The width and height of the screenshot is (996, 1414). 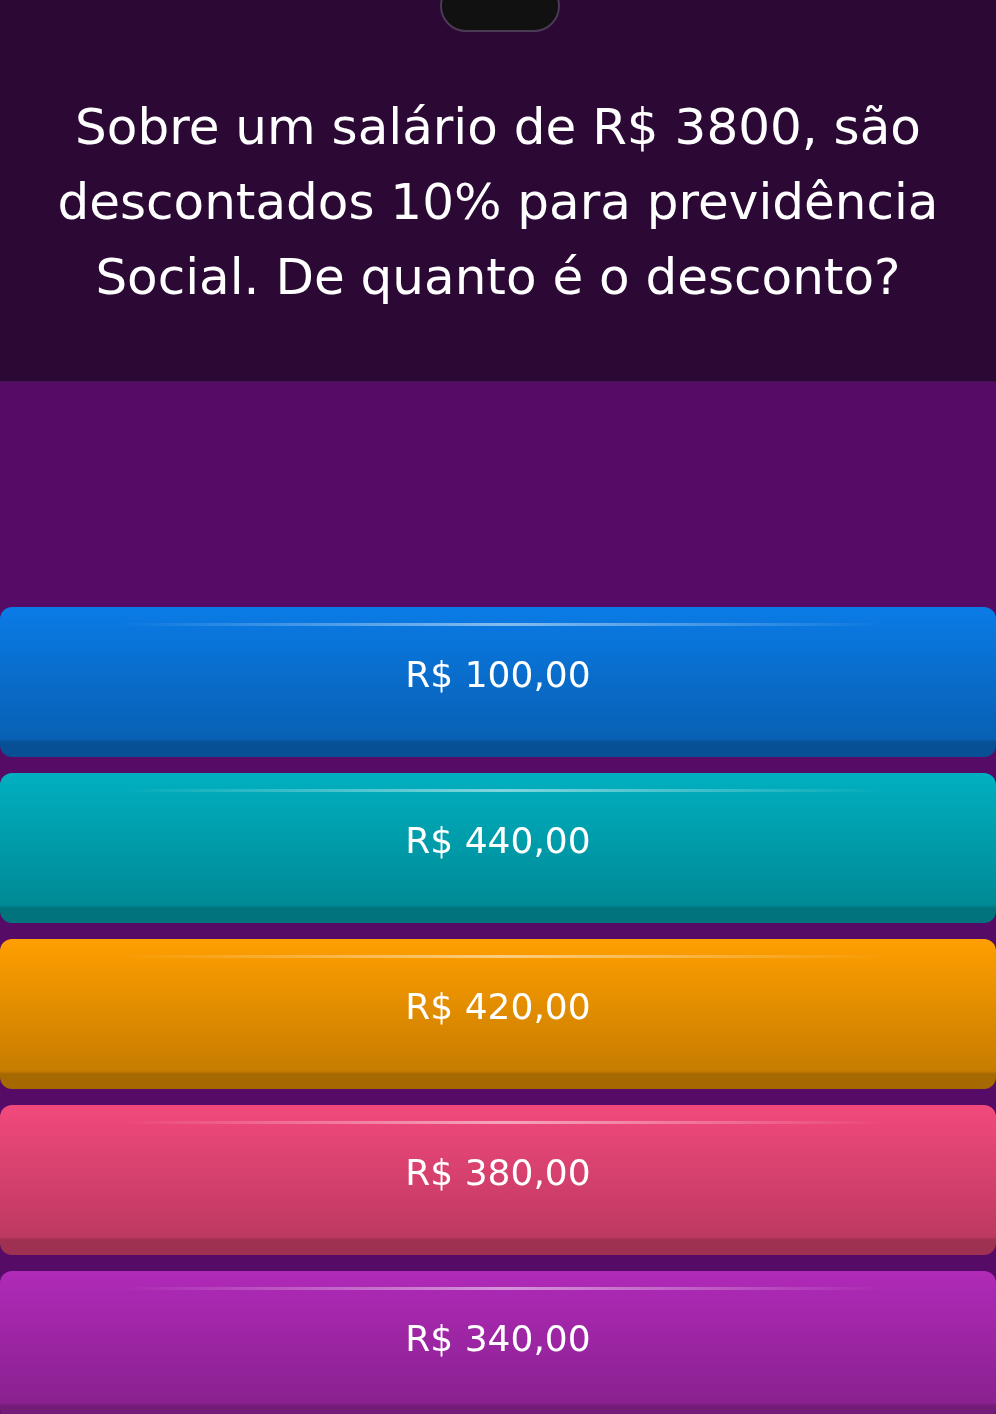 I want to click on answer-option-button: R$ 420,00, so click(x=498, y=1014).